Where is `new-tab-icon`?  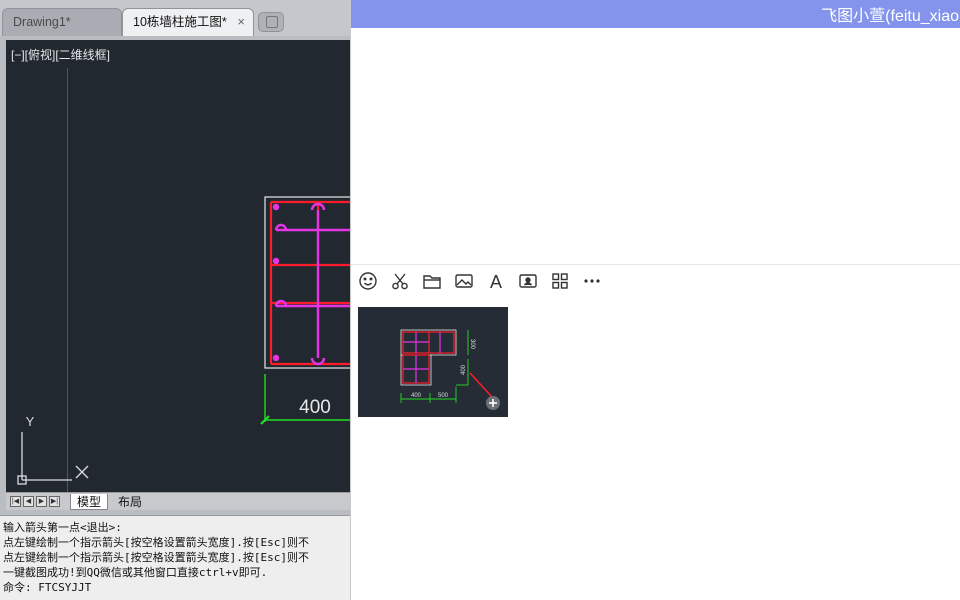 new-tab-icon is located at coordinates (272, 22).